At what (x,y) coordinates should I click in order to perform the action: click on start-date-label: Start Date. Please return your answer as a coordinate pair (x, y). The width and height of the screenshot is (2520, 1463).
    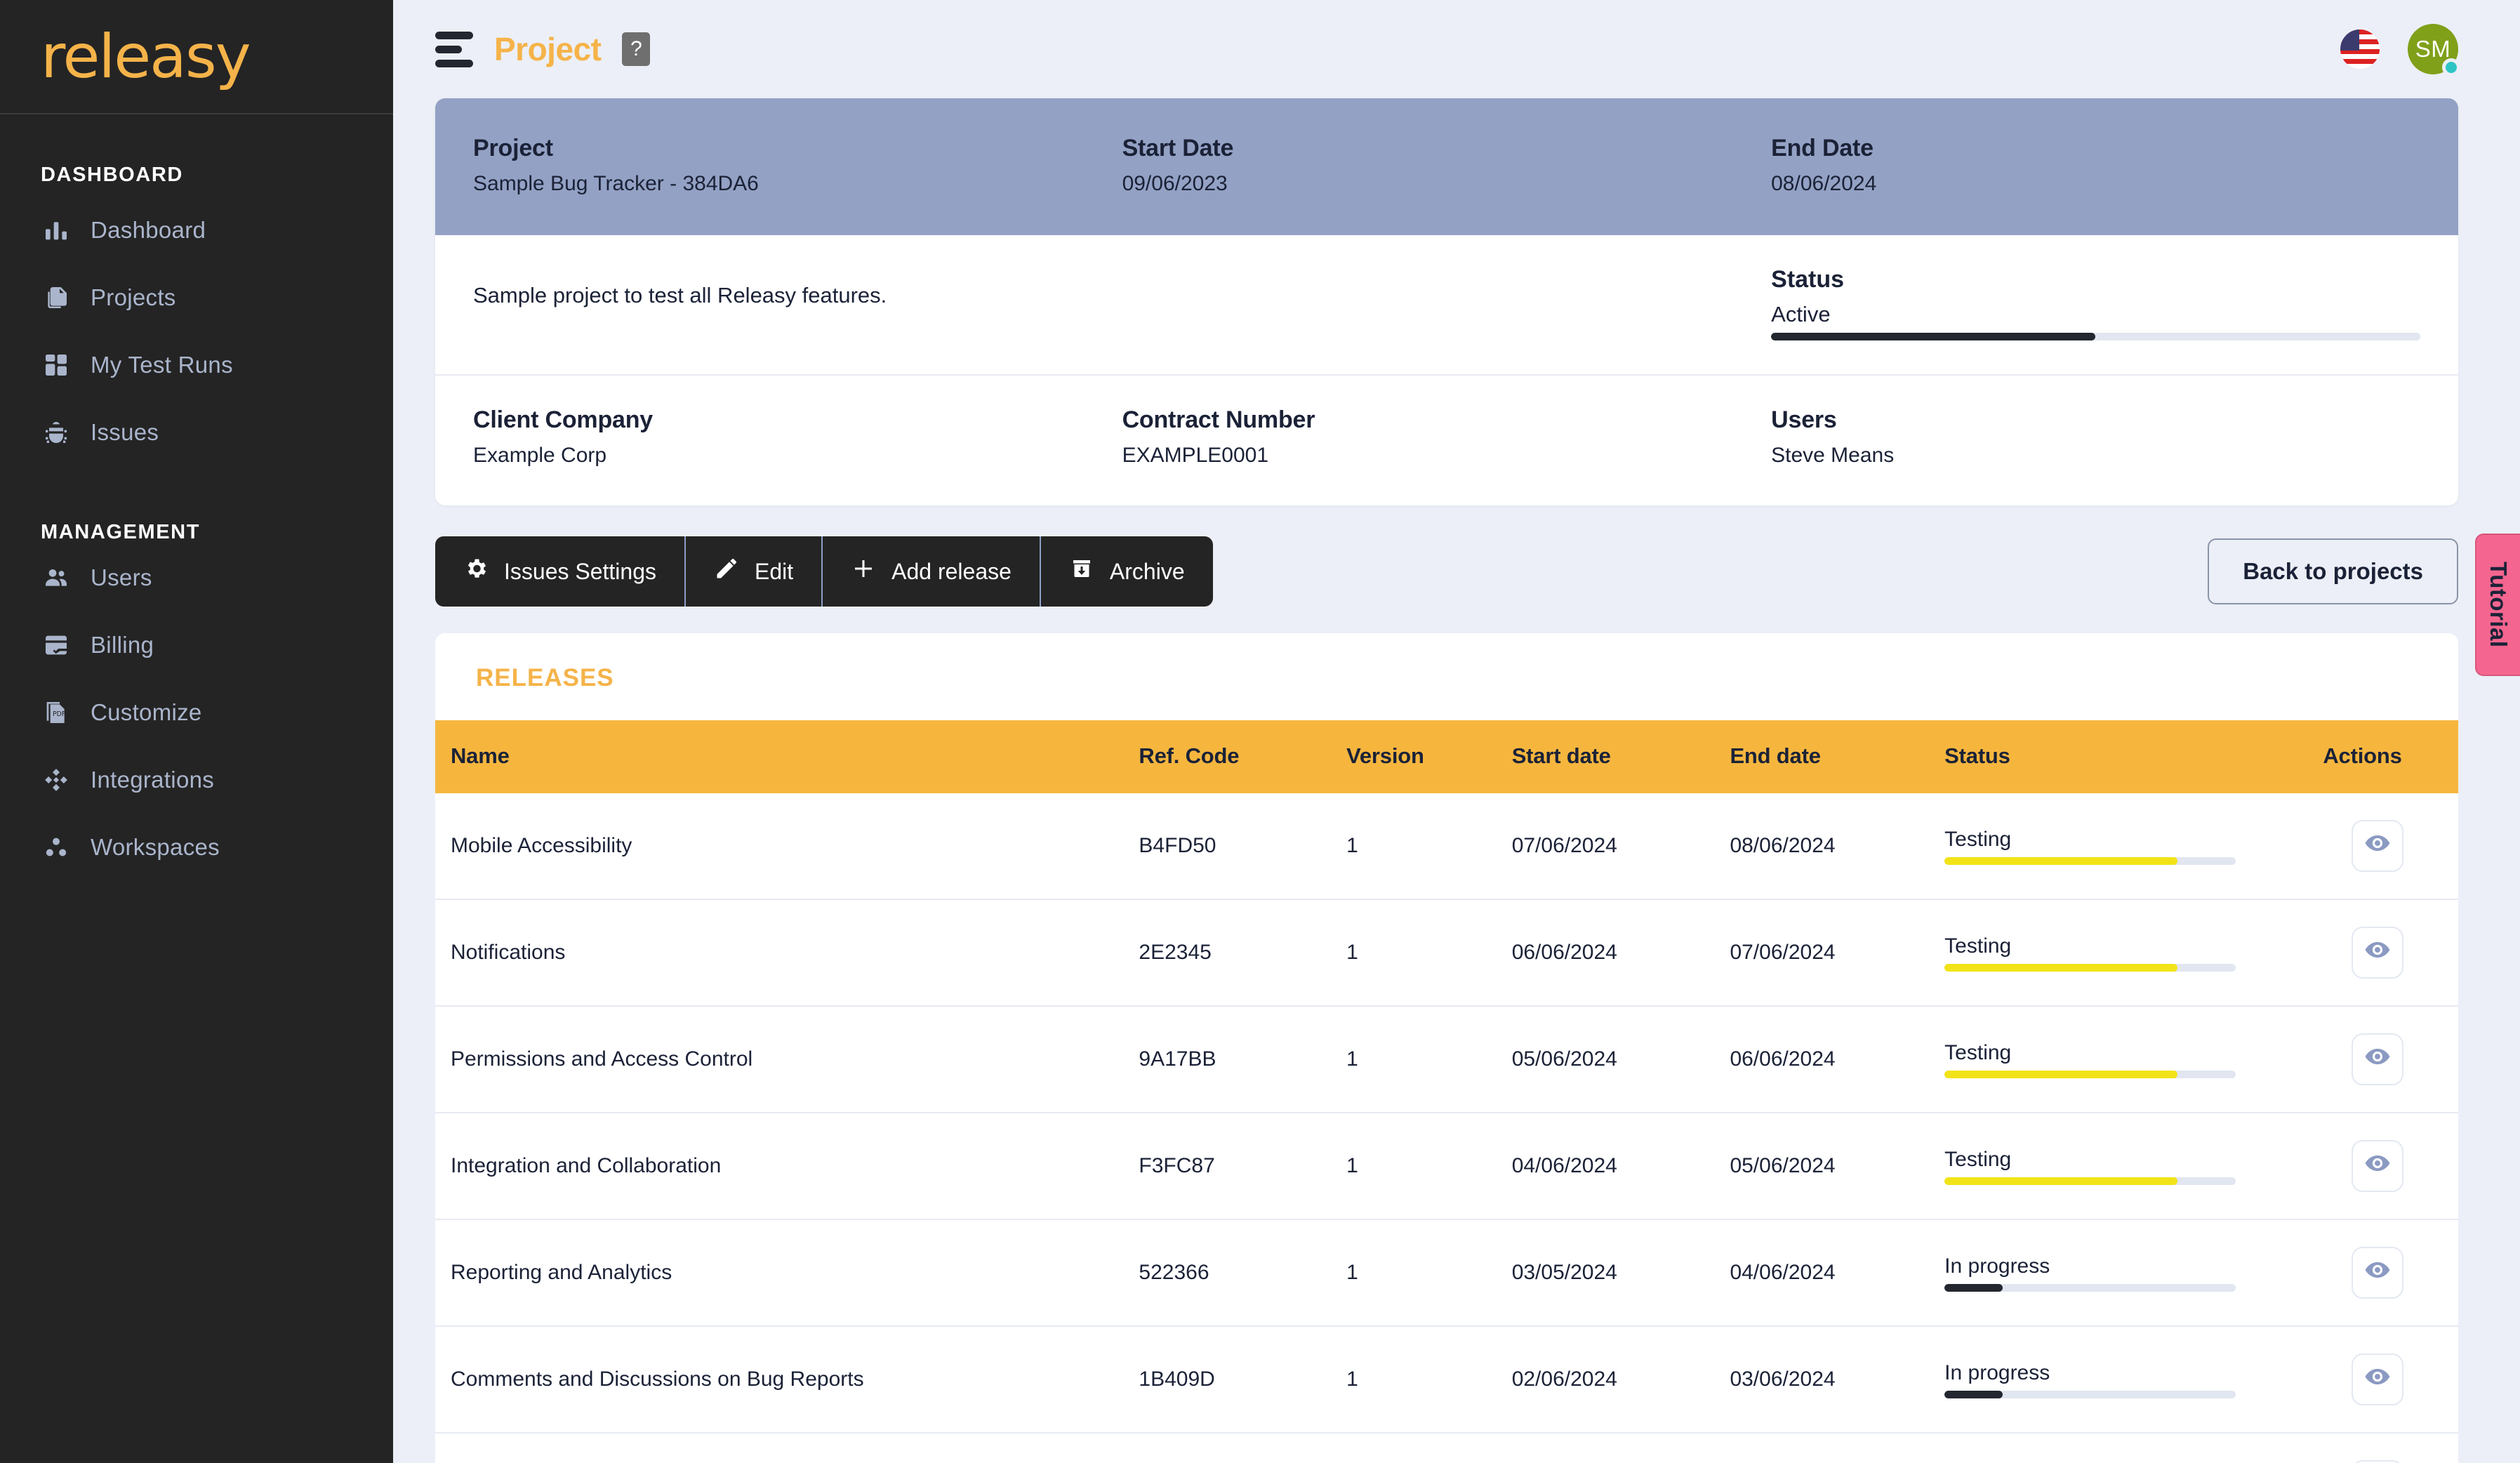
    Looking at the image, I should click on (1178, 148).